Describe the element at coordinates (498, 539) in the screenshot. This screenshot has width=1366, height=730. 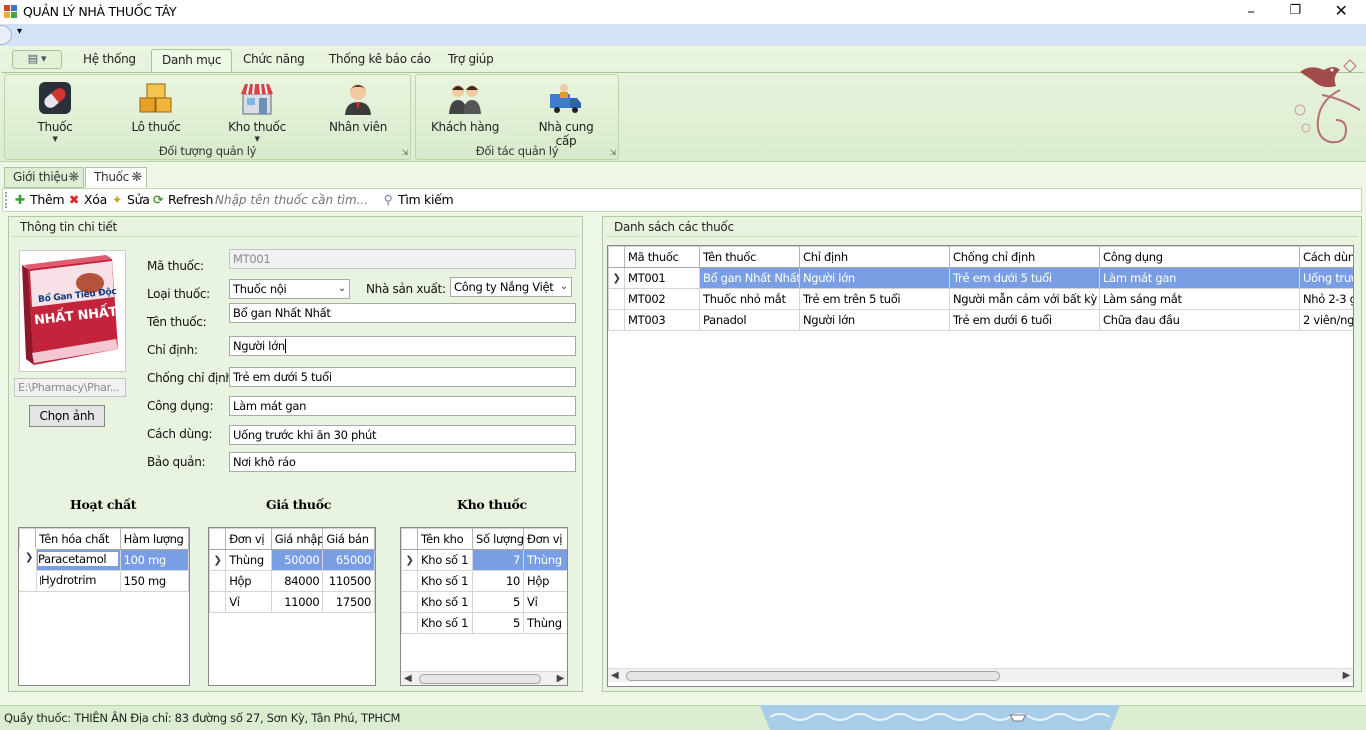
I see `column-header: Số lượng` at that location.